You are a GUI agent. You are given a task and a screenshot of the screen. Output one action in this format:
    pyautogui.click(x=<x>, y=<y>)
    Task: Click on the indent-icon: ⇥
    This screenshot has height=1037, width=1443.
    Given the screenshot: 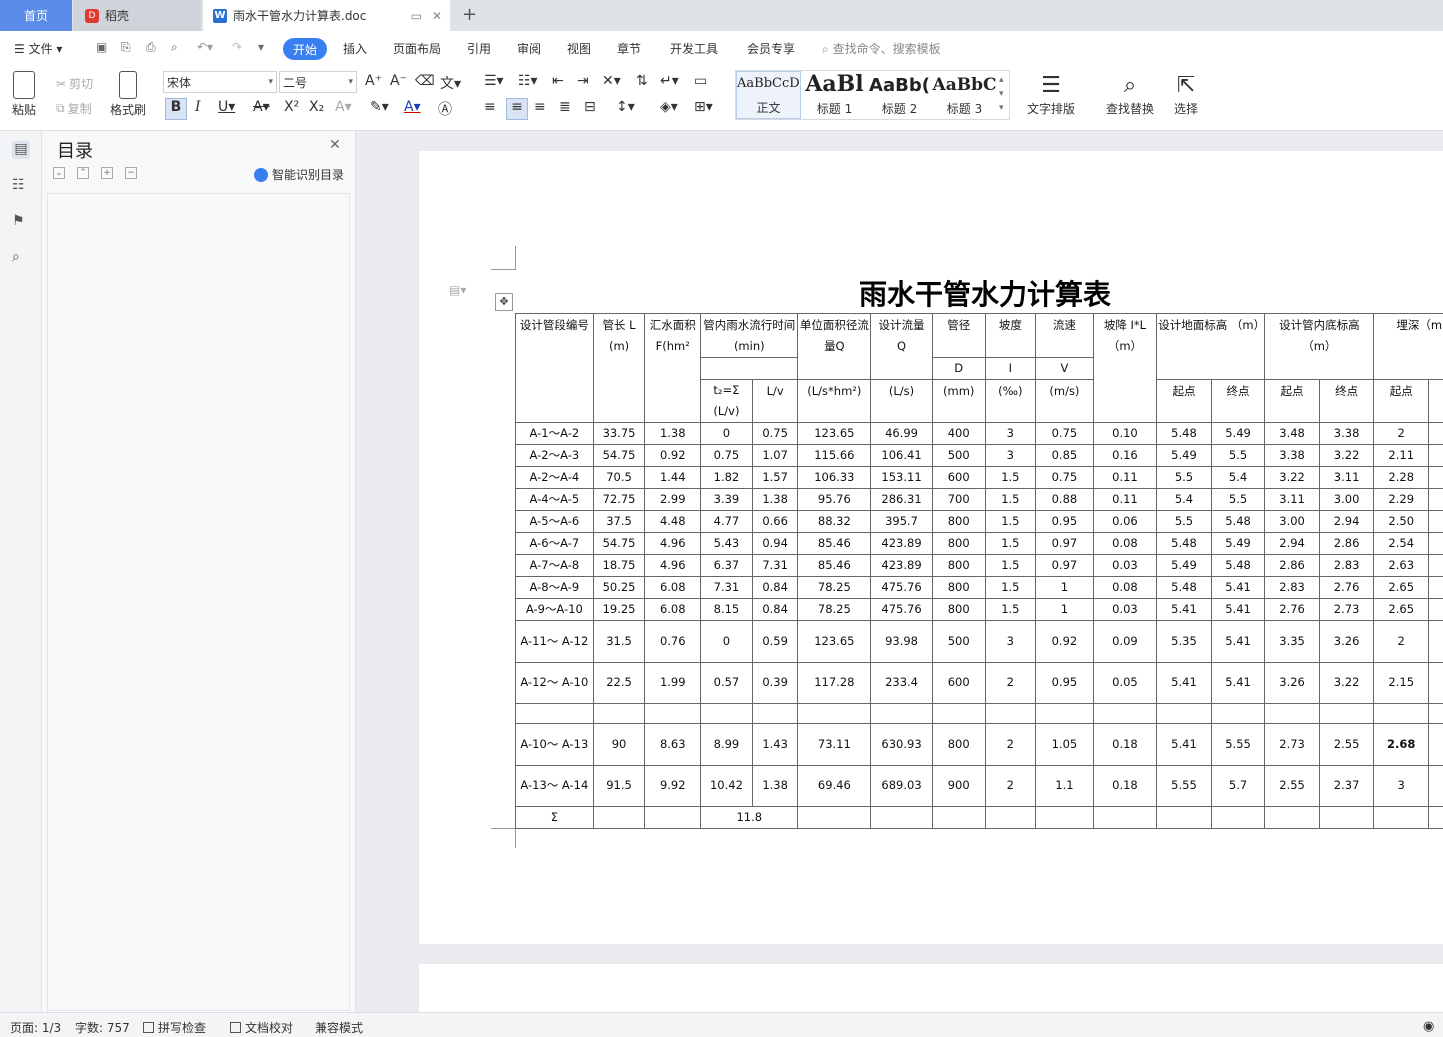 What is the action you would take?
    pyautogui.click(x=583, y=81)
    